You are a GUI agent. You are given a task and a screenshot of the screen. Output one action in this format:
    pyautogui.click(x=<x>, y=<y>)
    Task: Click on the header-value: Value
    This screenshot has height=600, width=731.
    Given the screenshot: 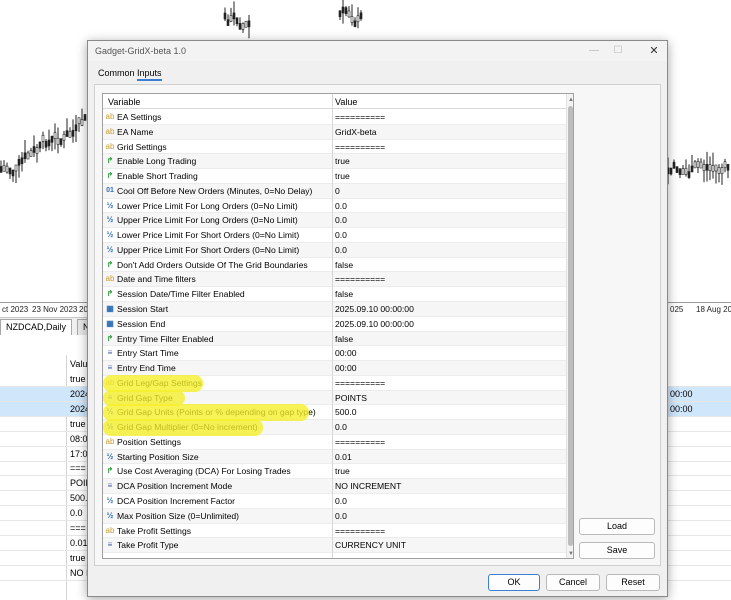 What is the action you would take?
    pyautogui.click(x=346, y=102)
    